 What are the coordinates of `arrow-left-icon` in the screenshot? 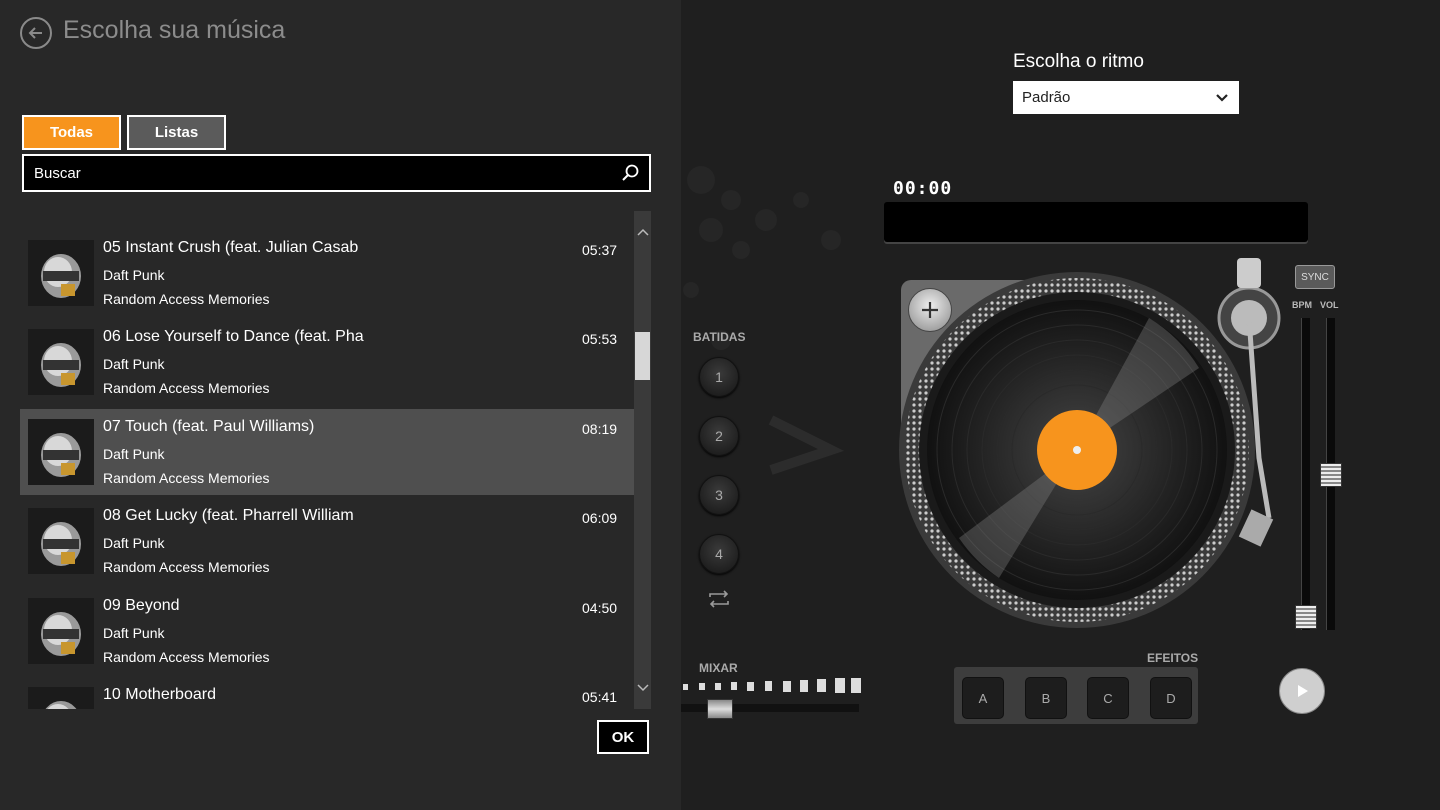 It's located at (35, 33).